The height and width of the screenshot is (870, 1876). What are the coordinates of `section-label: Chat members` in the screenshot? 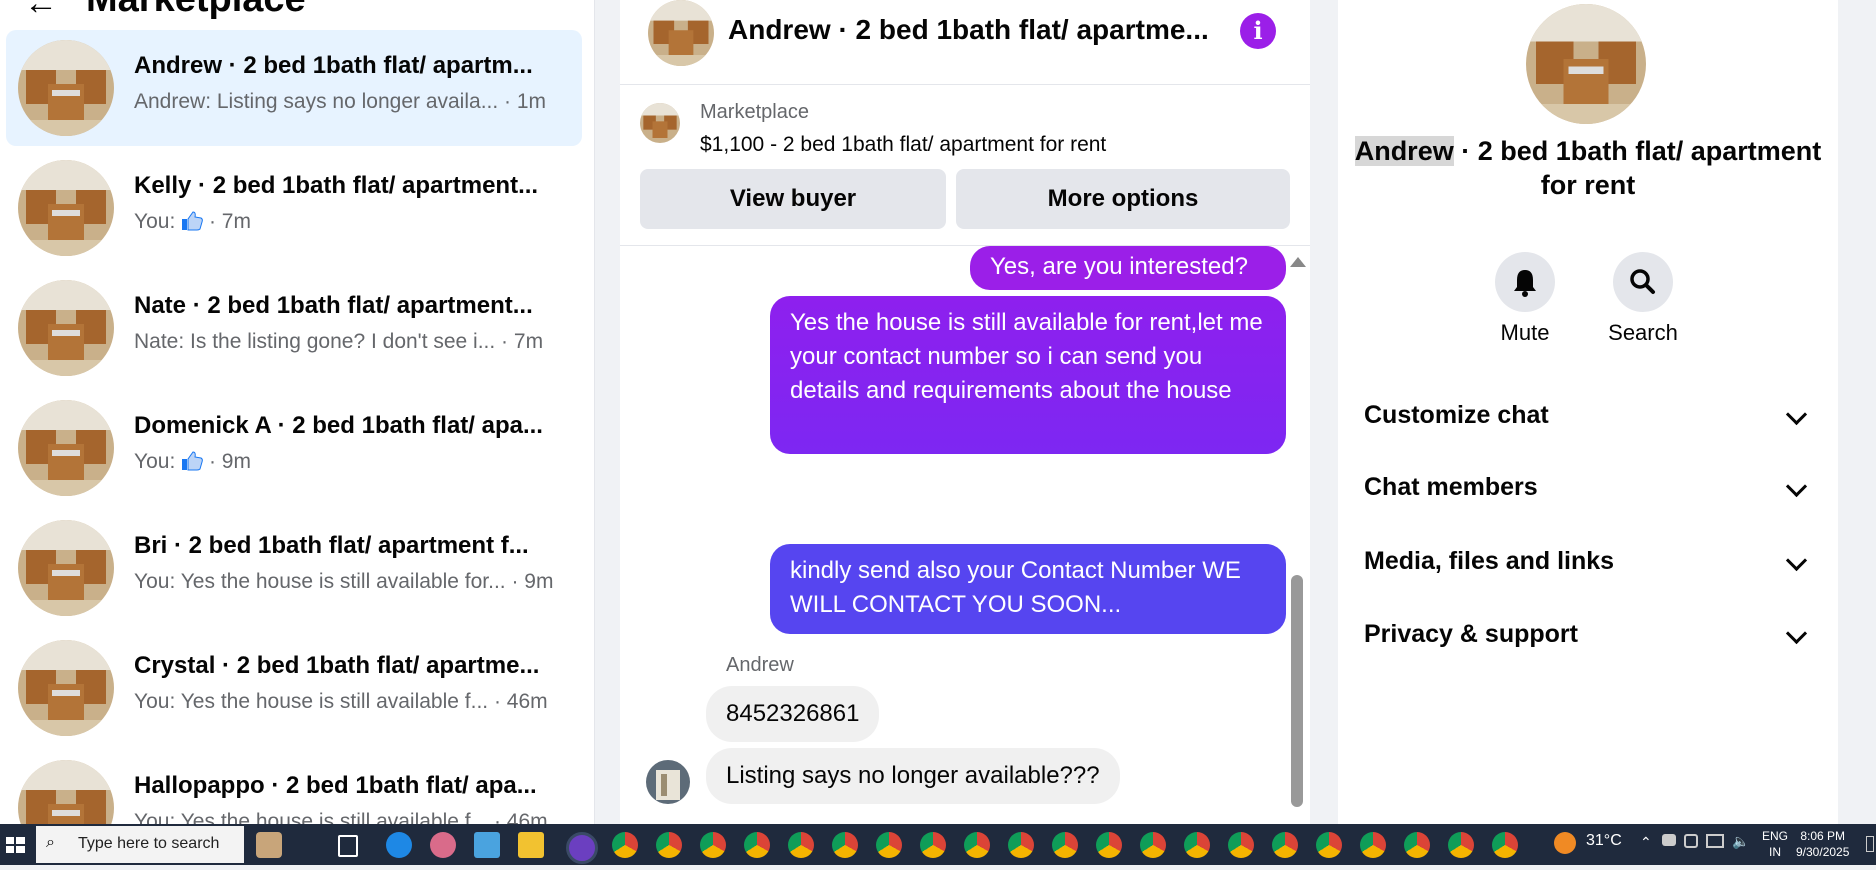 It's located at (1451, 487).